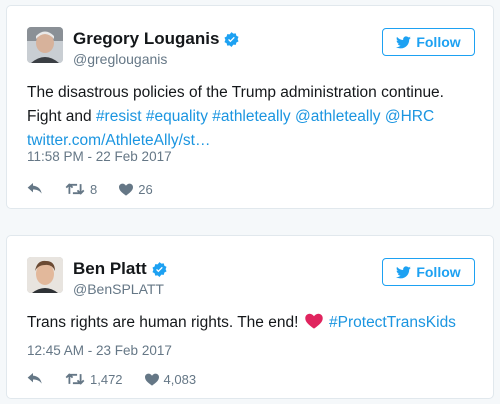 The width and height of the screenshot is (500, 404). I want to click on tweet-text-body: Trans rights are human rights. The end!, so click(163, 322).